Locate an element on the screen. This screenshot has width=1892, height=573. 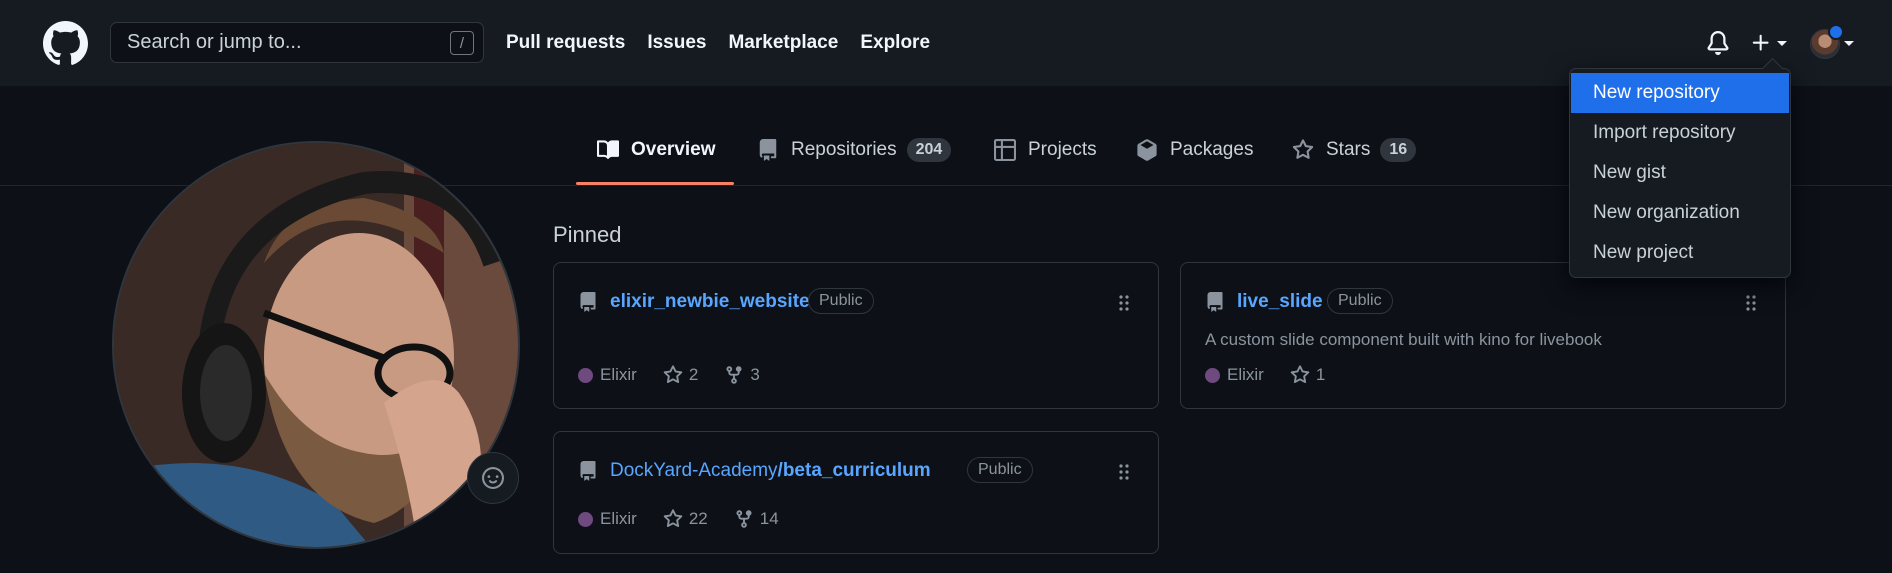
repo-meta: Elixir 2 3 is located at coordinates (669, 375).